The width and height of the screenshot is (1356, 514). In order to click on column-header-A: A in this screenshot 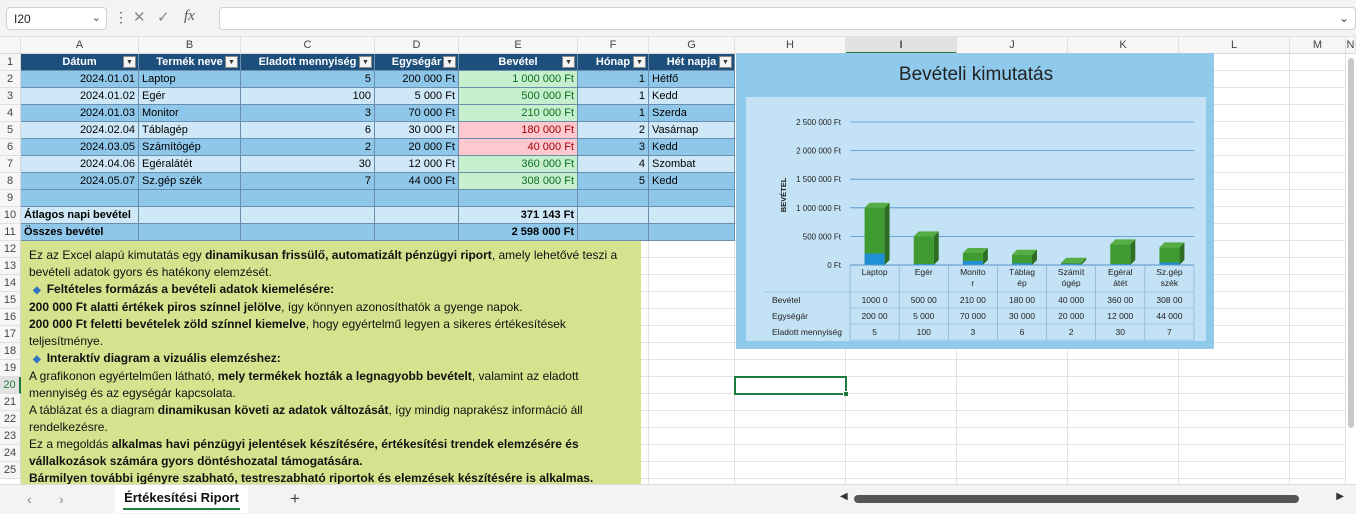, I will do `click(80, 45)`.